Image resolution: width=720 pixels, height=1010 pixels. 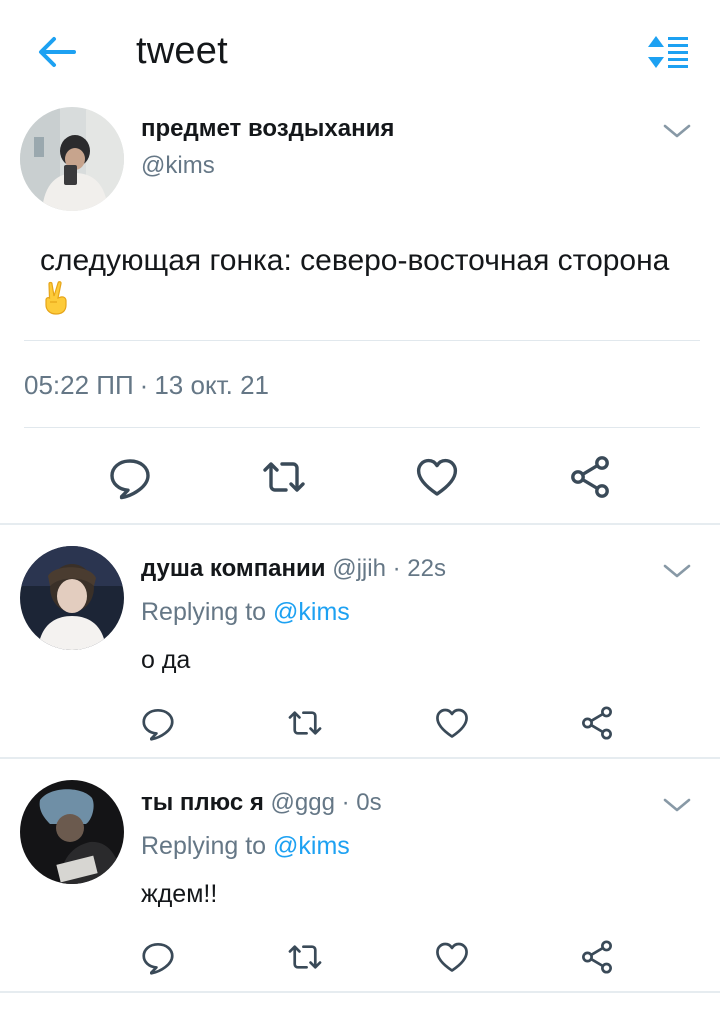 I want to click on reply-age: · 0s, so click(x=361, y=802).